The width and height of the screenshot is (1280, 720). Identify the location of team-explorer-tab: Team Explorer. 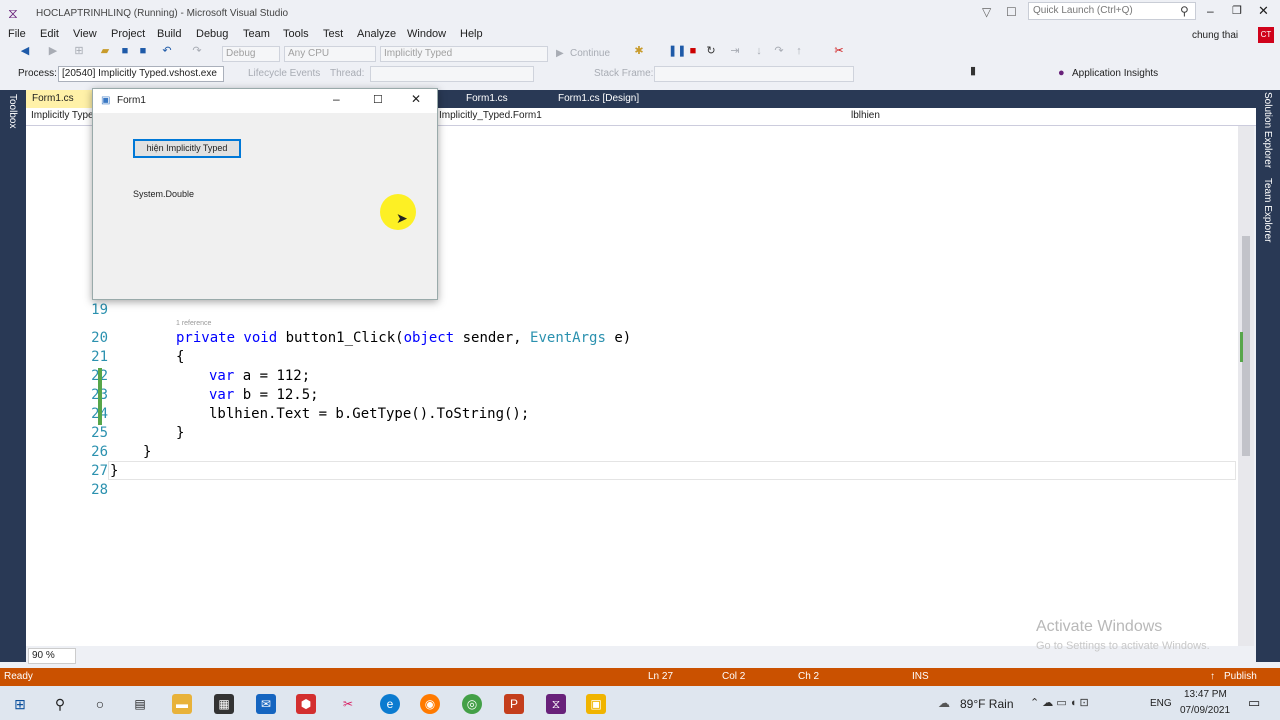
(1267, 210).